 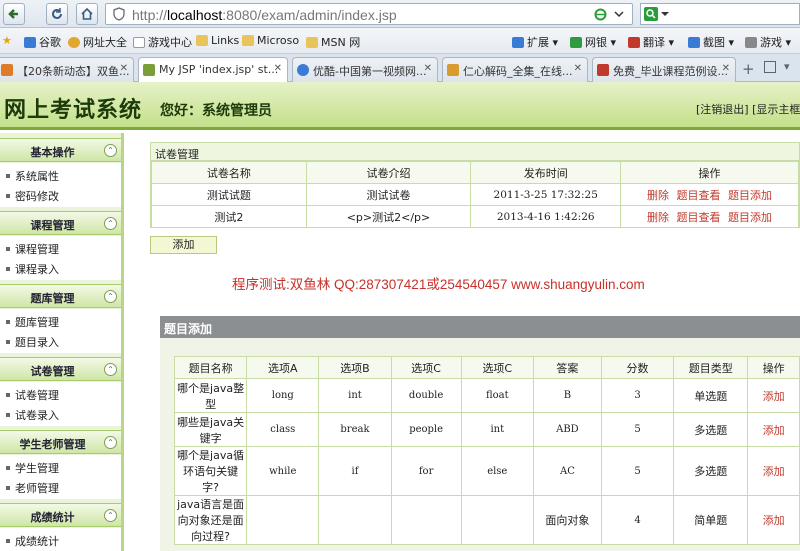 What do you see at coordinates (32, 269) in the screenshot?
I see `sidebar-item-course-add: 课程录入` at bounding box center [32, 269].